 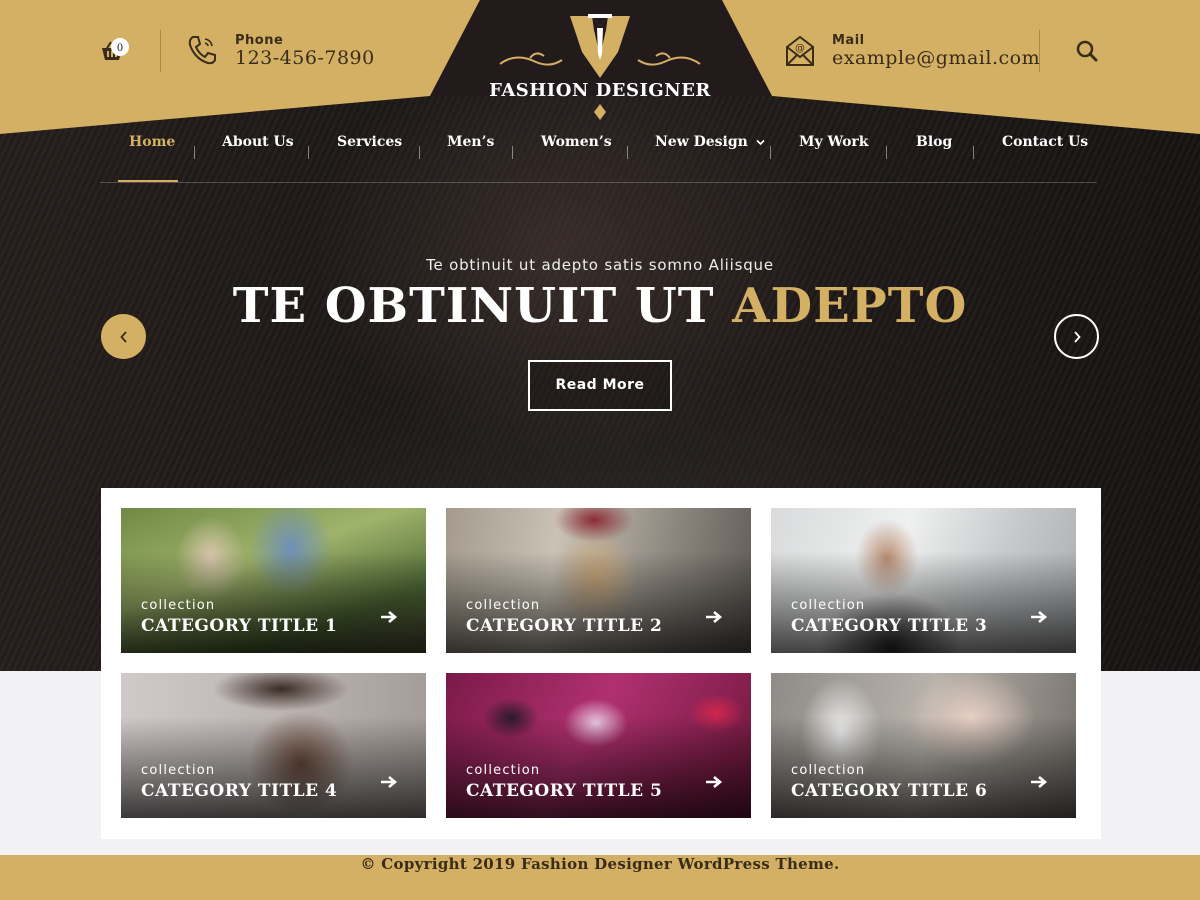 What do you see at coordinates (470, 158) in the screenshot?
I see `nav-item-mens: Men’s` at bounding box center [470, 158].